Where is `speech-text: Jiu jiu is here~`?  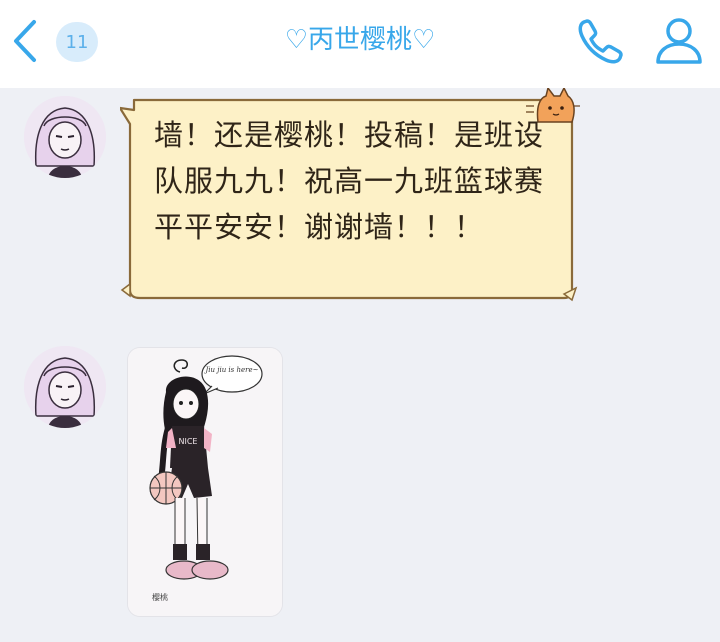
speech-text: Jiu jiu is here~ is located at coordinates (231, 370).